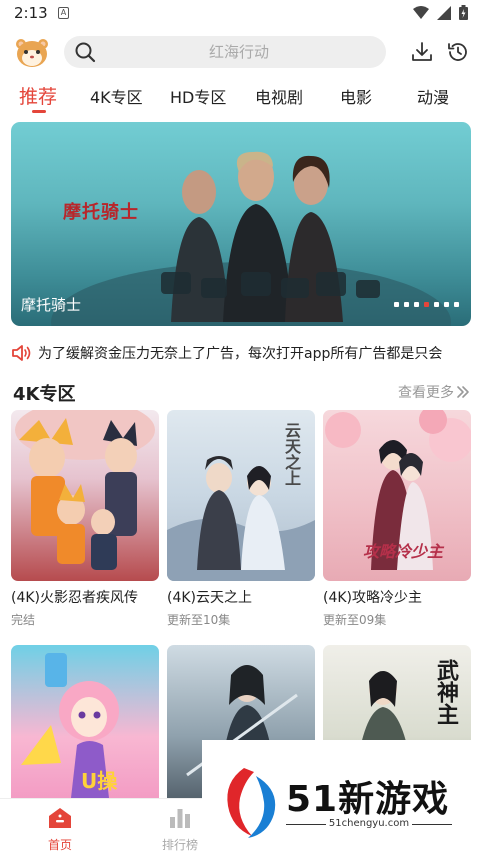 The image size is (482, 858). Describe the element at coordinates (101, 212) in the screenshot. I see `banner-title-art: 摩托骑士` at that location.